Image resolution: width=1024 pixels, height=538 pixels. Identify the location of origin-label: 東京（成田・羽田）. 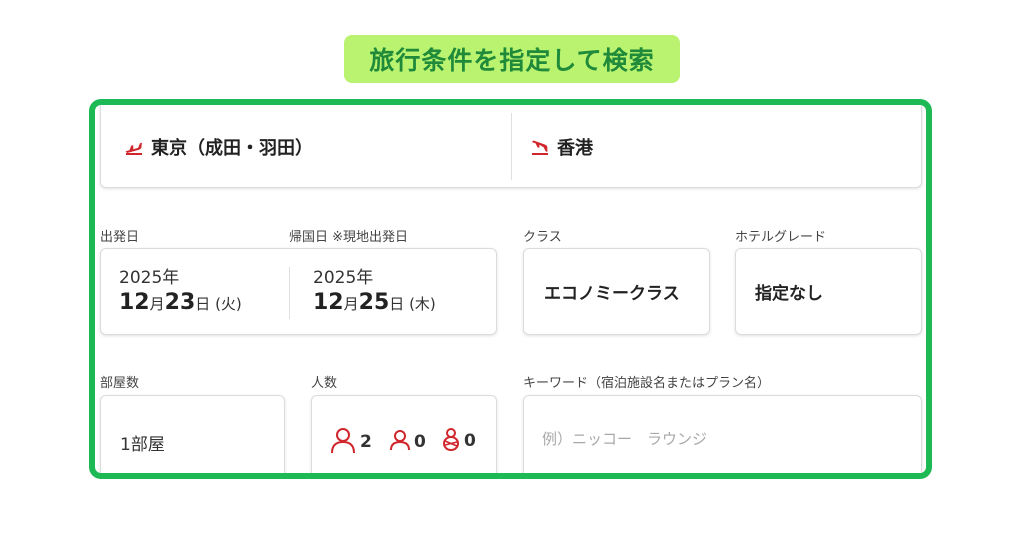
(232, 148).